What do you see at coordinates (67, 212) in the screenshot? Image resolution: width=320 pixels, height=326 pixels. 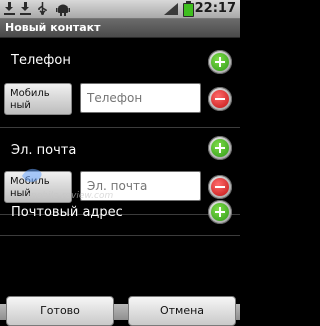 I see `address-section-label: Почтовый адрес` at bounding box center [67, 212].